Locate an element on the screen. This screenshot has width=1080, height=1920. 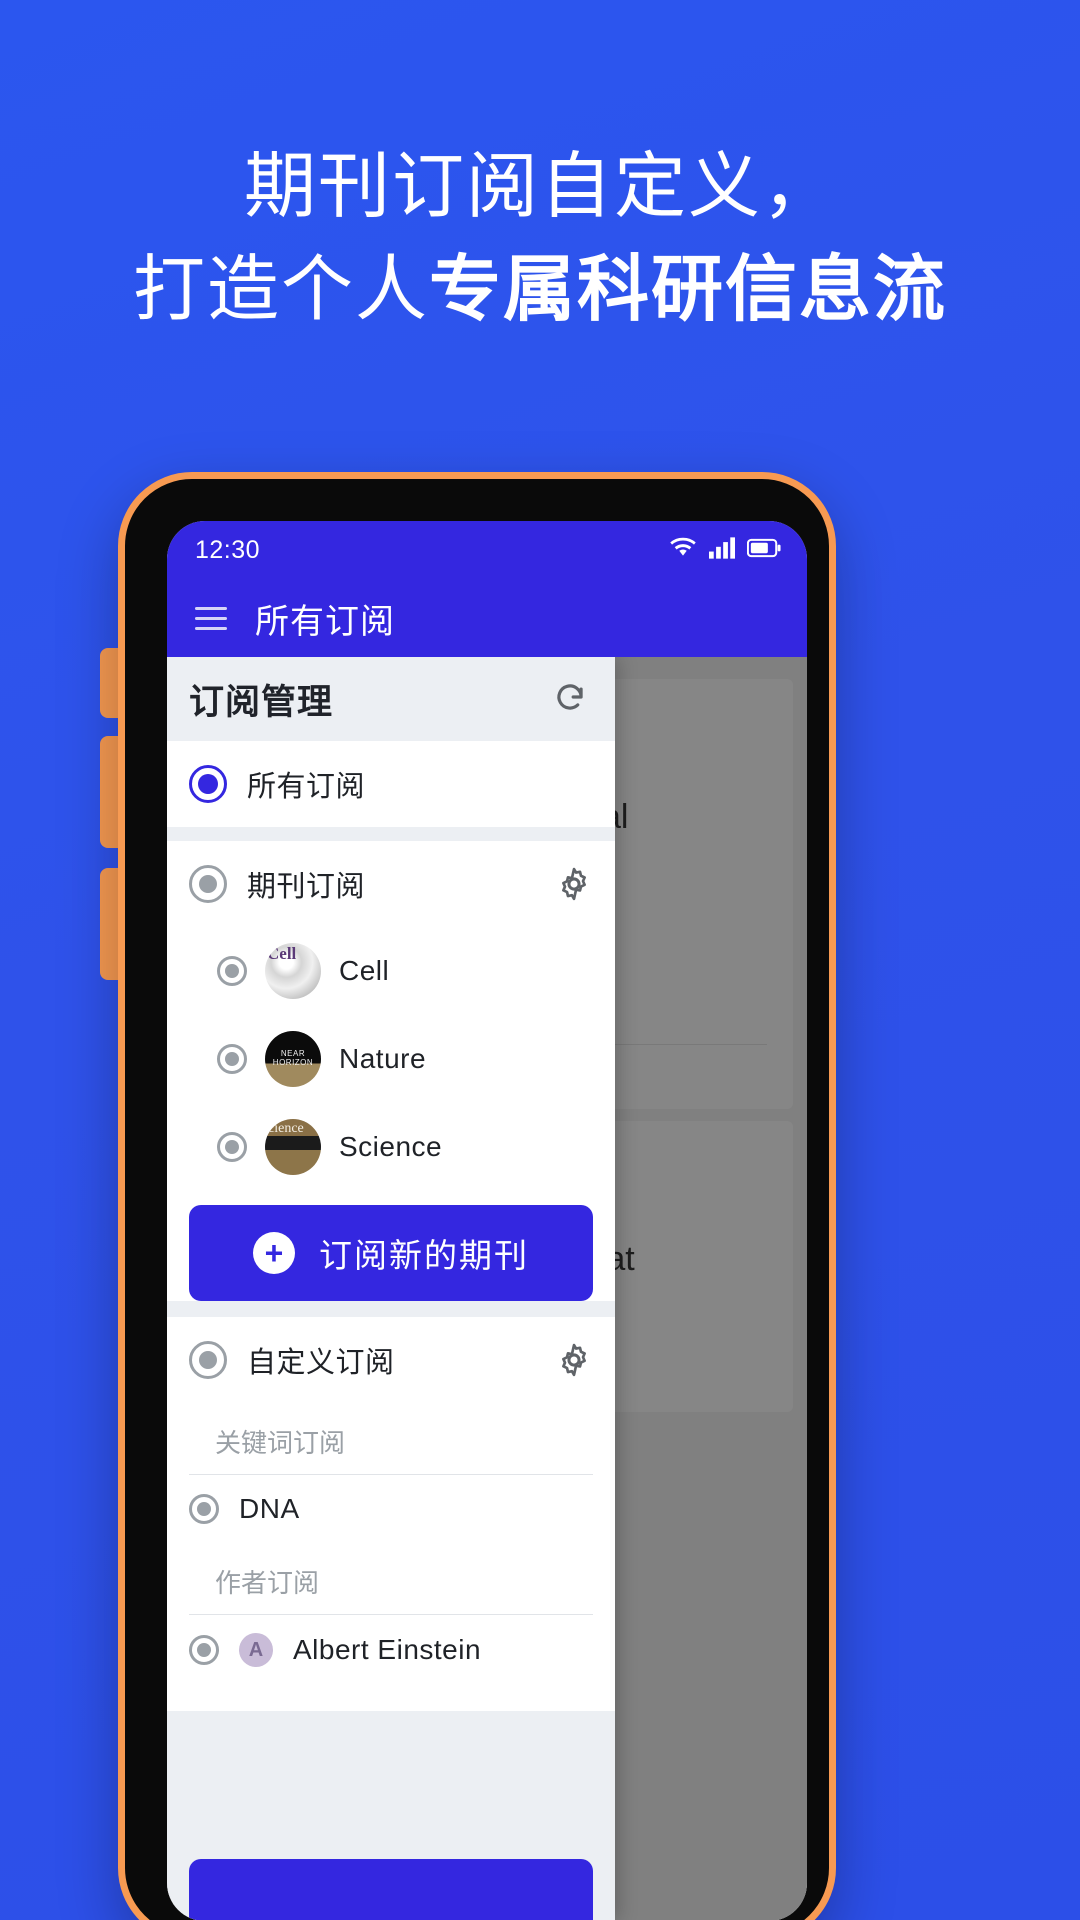
cellular-signal-icon is located at coordinates (722, 550).